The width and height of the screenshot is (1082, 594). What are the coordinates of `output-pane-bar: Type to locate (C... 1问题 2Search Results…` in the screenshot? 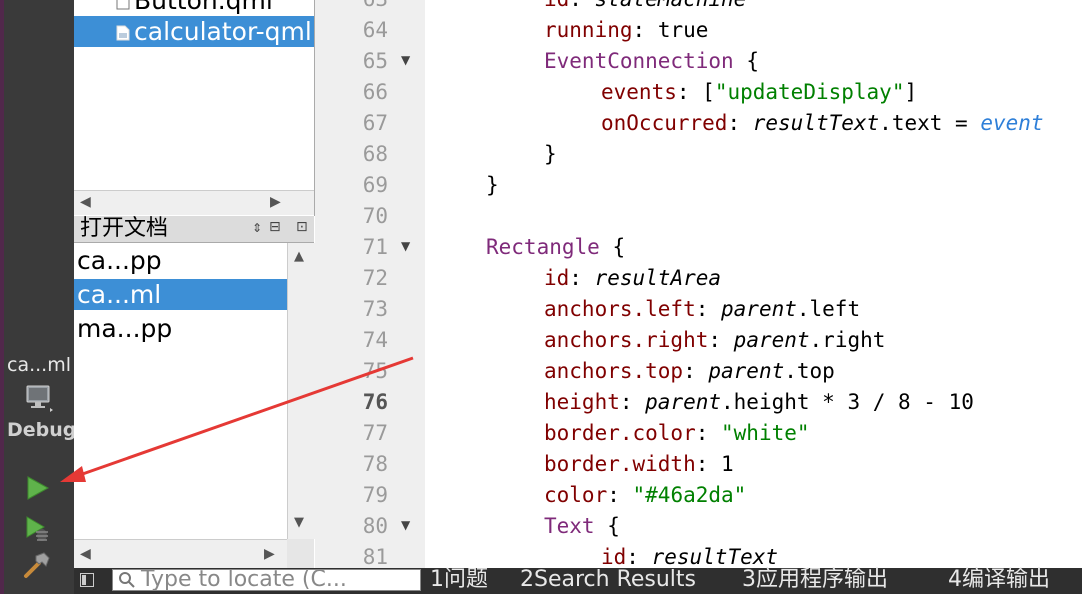 It's located at (578, 580).